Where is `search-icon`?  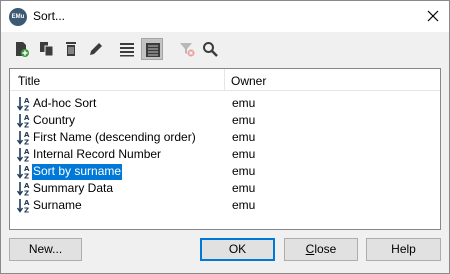 search-icon is located at coordinates (210, 49).